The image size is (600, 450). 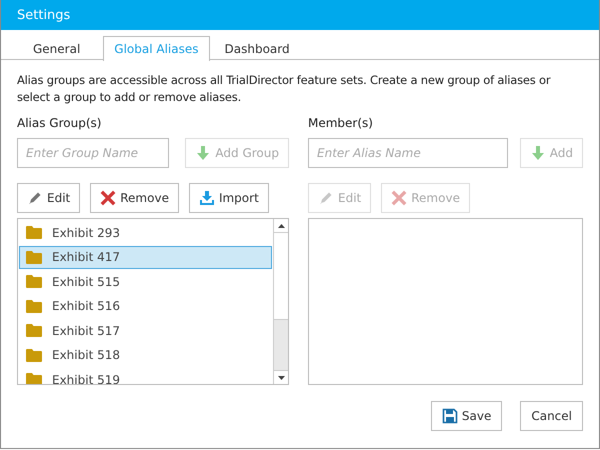 I want to click on list-item: Exhibit 417, so click(x=145, y=257).